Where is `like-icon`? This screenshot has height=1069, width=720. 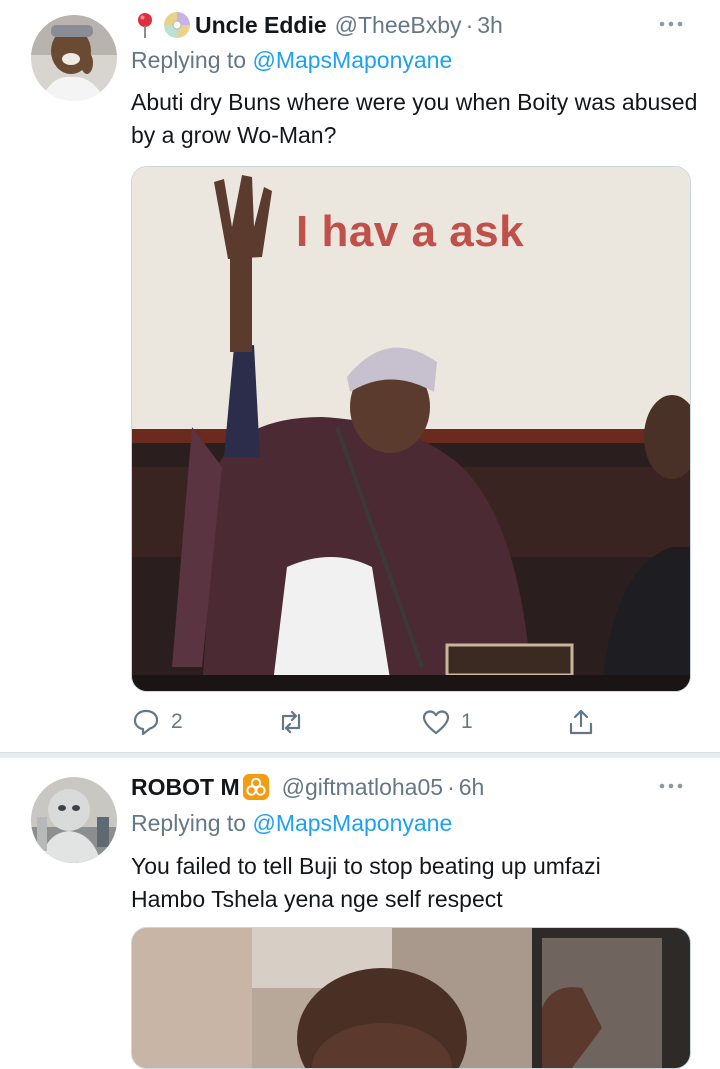 like-icon is located at coordinates (436, 722).